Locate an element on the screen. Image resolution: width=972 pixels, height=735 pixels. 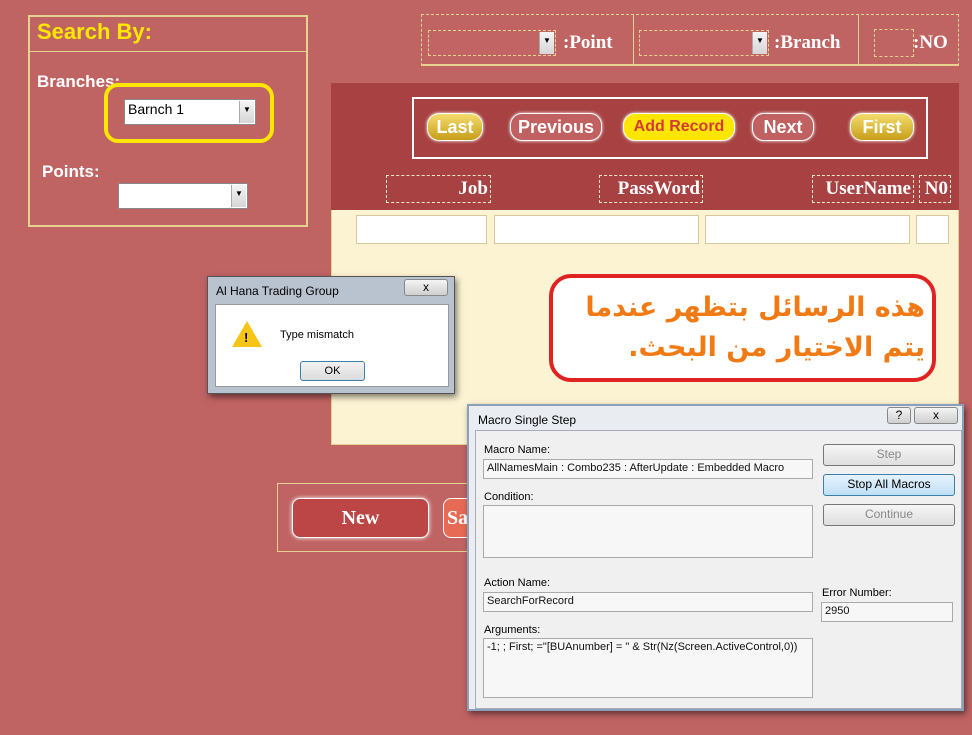
action-name-label: Action Name: is located at coordinates (517, 583).